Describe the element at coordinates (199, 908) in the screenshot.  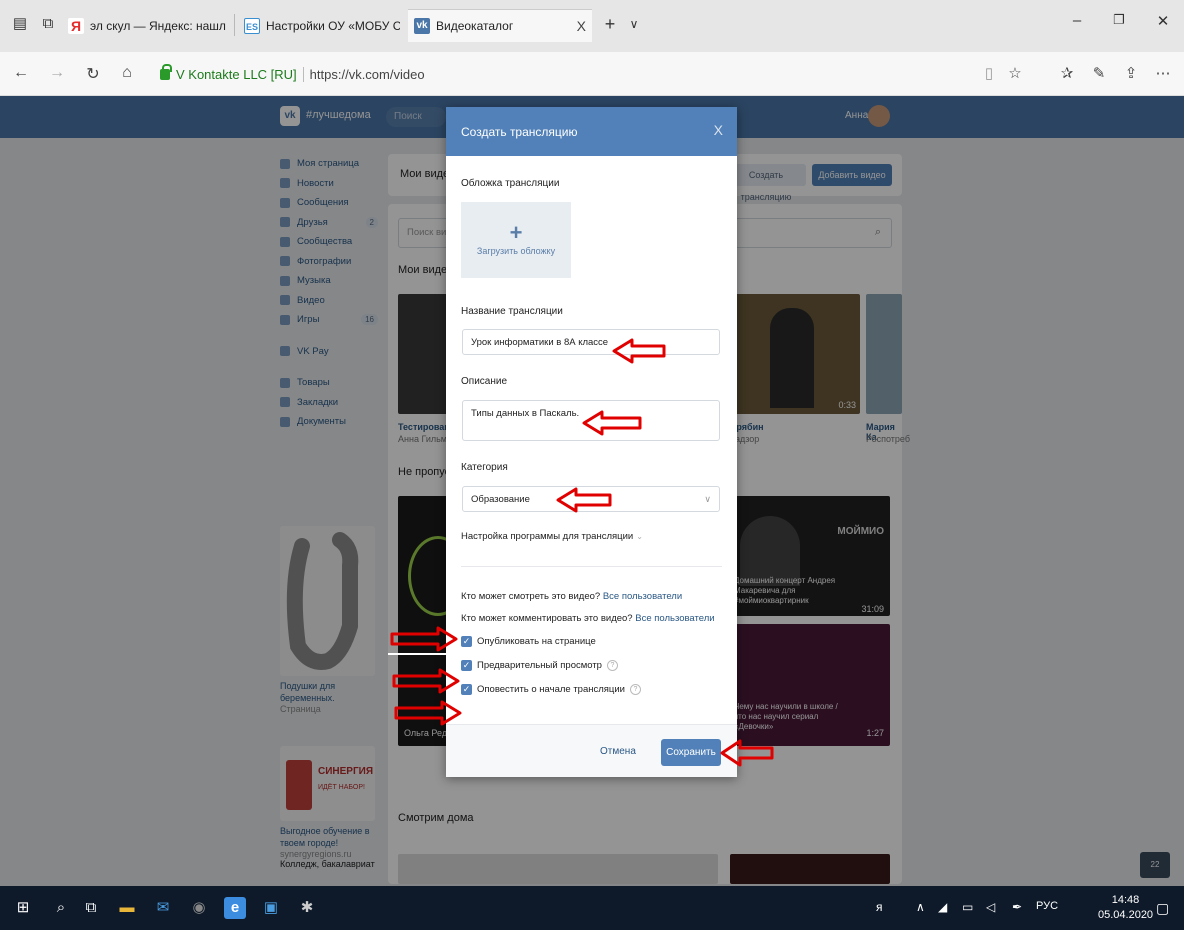
I see `media-player-icon: ◉` at that location.